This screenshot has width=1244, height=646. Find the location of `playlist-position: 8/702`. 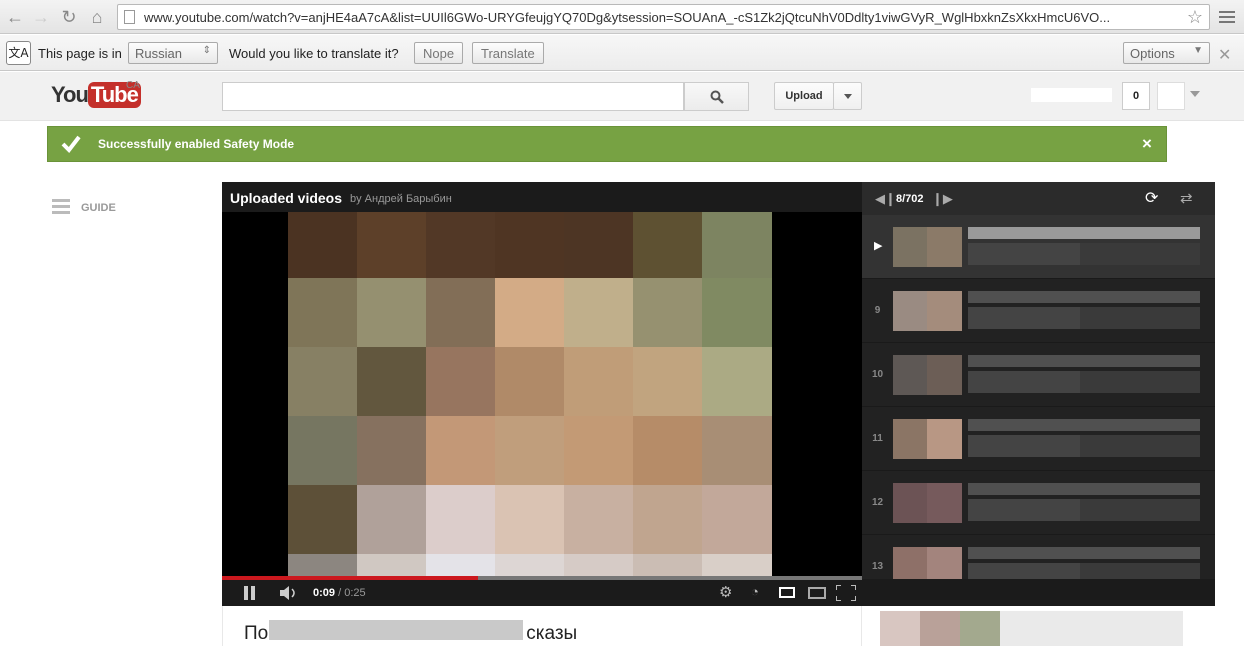

playlist-position: 8/702 is located at coordinates (910, 199).